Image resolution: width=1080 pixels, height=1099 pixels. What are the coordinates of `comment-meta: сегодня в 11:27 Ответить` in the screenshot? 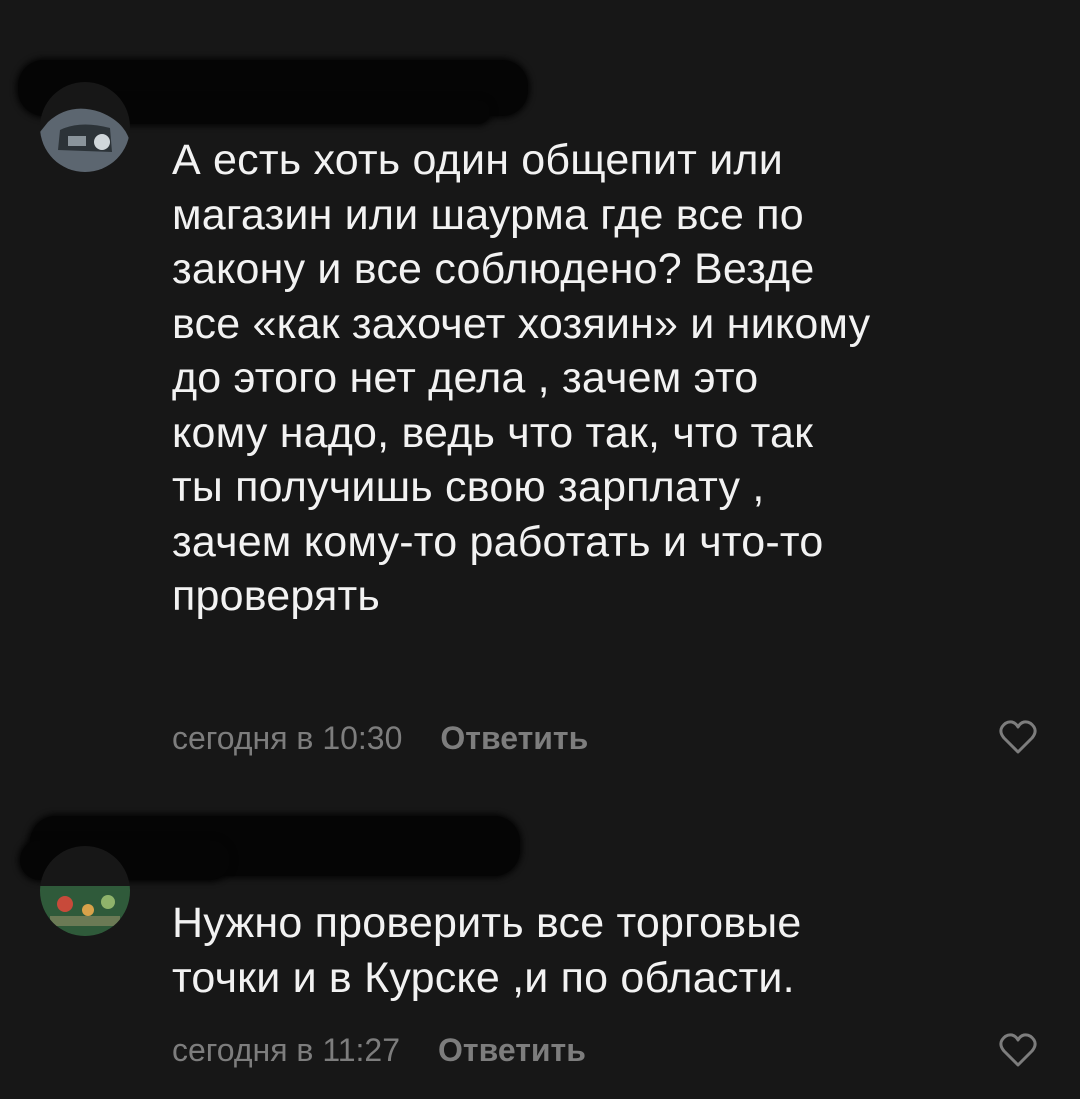 It's located at (379, 1050).